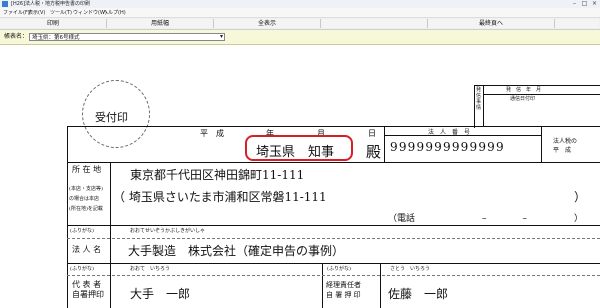 The width and height of the screenshot is (600, 308). I want to click on form-select-dropdown: 埼玉県：第6号様式, so click(127, 37).